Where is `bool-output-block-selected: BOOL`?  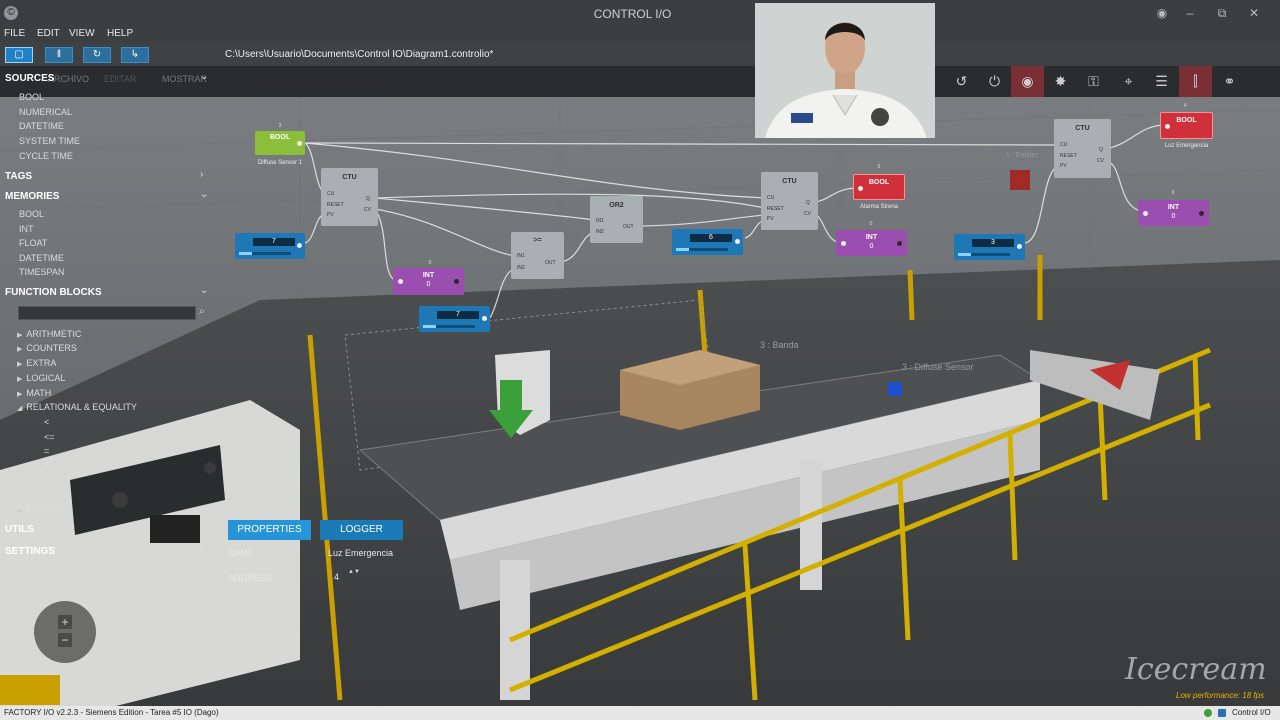
bool-output-block-selected: BOOL is located at coordinates (1186, 125).